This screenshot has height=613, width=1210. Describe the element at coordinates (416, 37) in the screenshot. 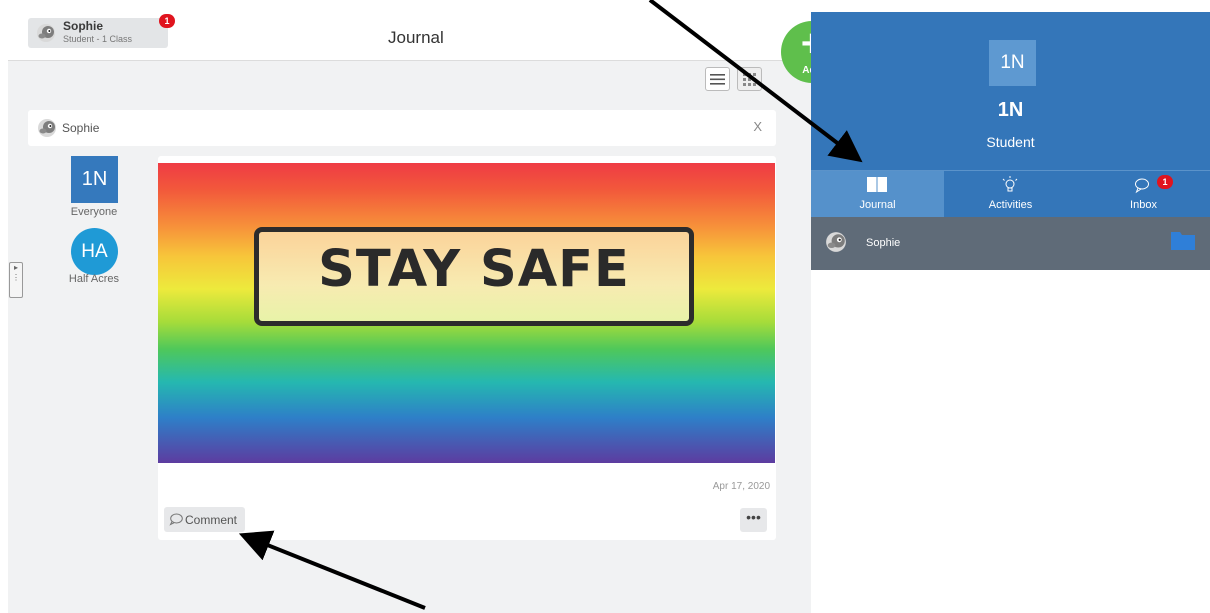

I see `page-title: Journal` at that location.